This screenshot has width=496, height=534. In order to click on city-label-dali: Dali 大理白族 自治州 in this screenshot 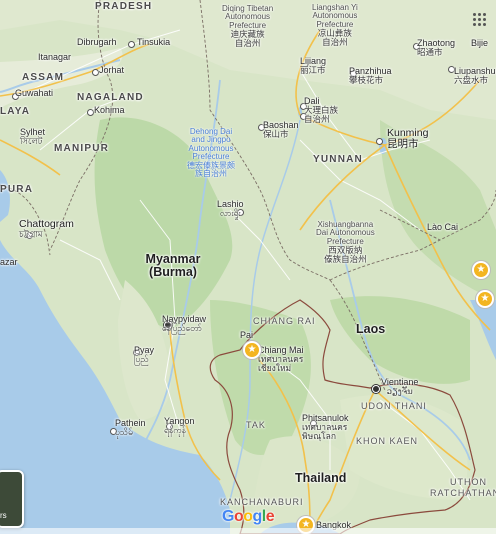, I will do `click(321, 110)`.